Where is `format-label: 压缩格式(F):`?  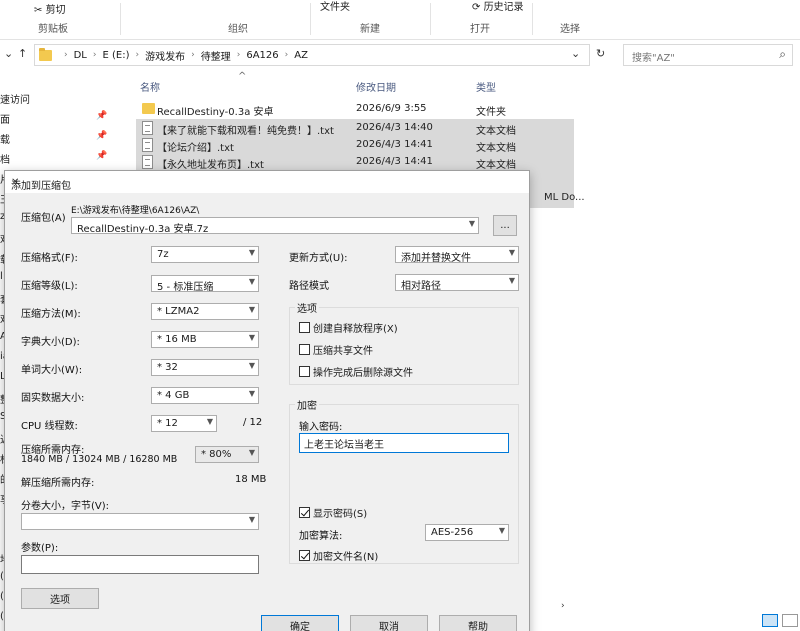
format-label: 压缩格式(F): is located at coordinates (49, 258).